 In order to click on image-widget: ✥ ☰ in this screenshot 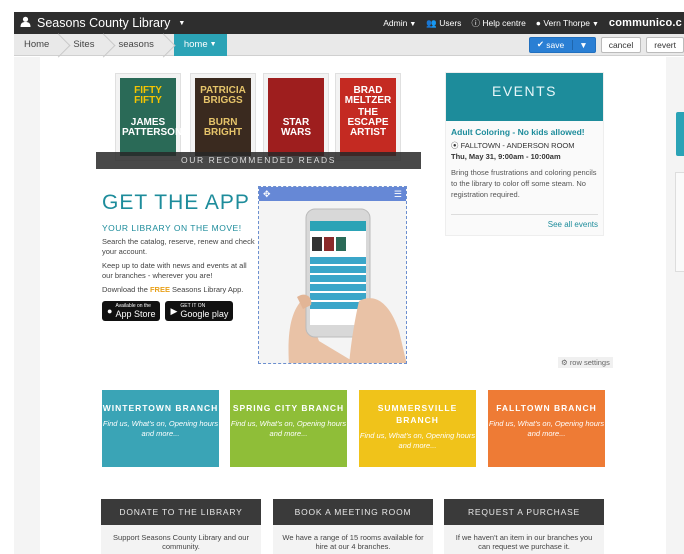, I will do `click(332, 275)`.